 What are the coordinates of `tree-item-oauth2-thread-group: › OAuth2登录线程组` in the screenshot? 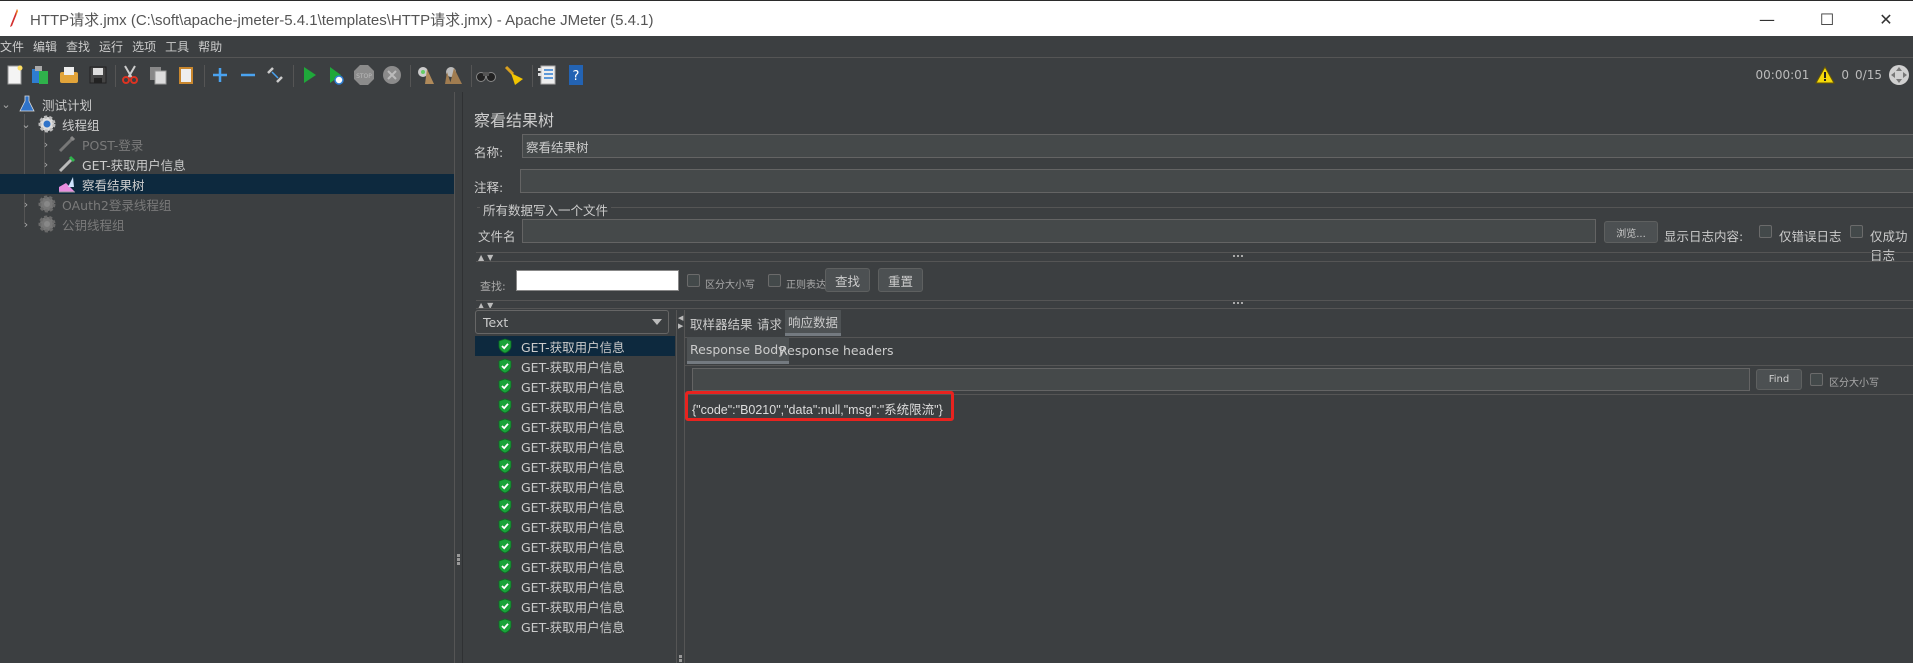 It's located at (227, 204).